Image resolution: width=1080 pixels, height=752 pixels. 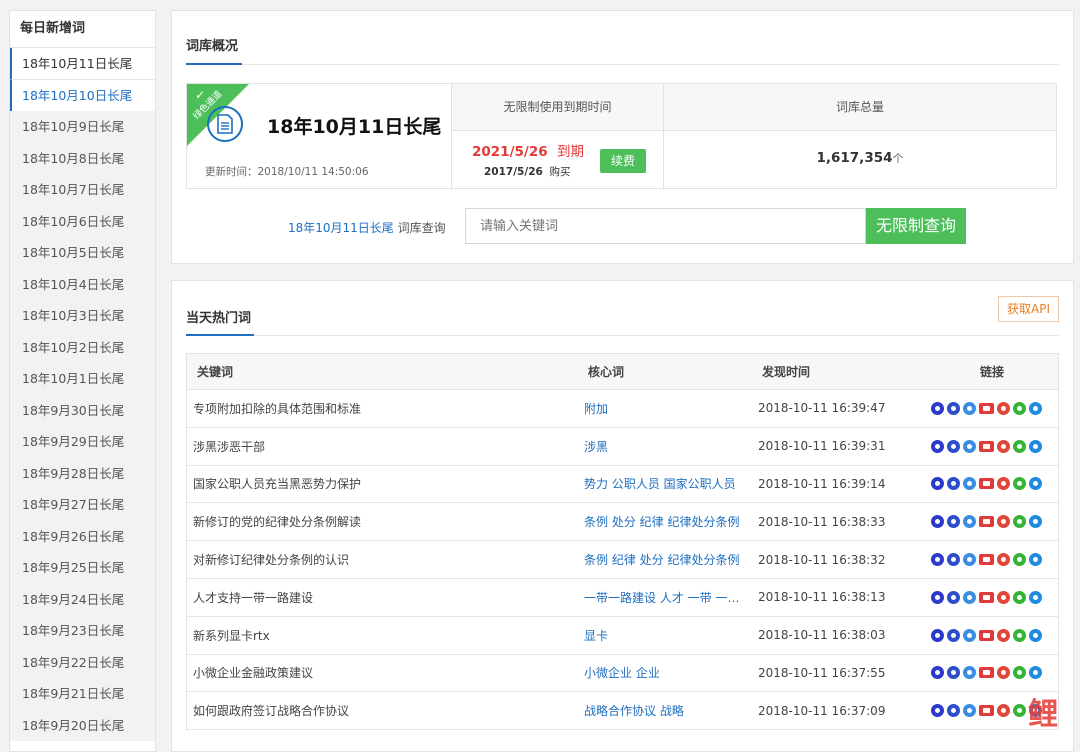 What do you see at coordinates (666, 673) in the screenshot?
I see `row-core-words: 小微企业 企业` at bounding box center [666, 673].